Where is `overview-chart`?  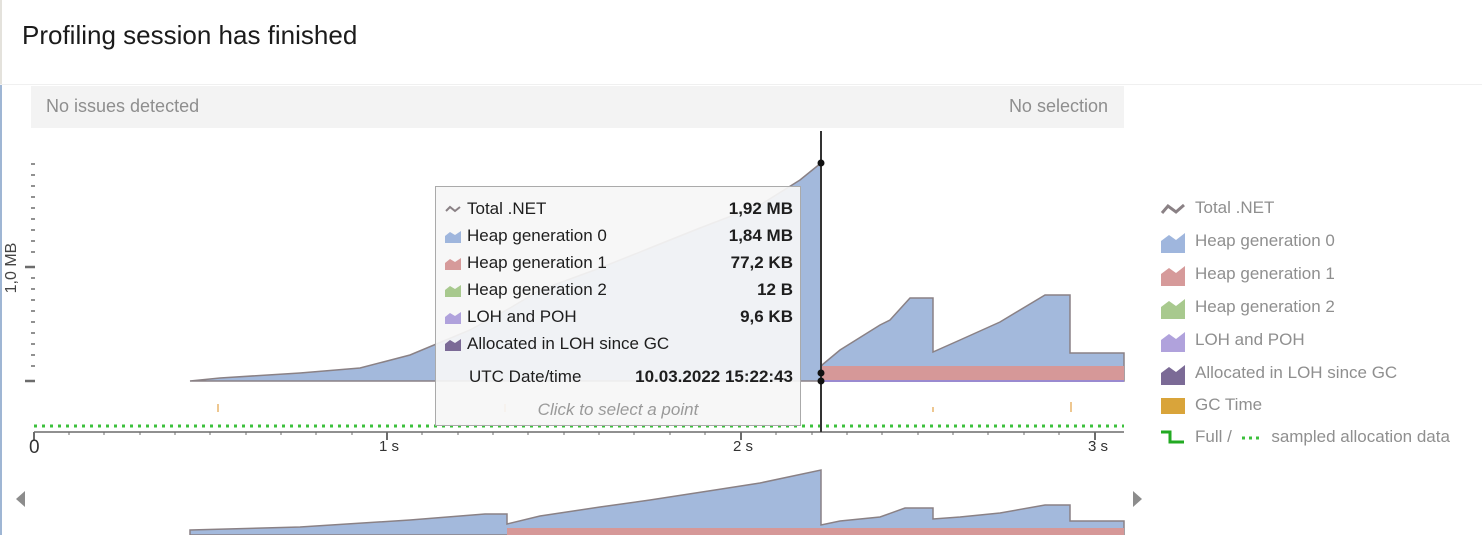 overview-chart is located at coordinates (657, 502).